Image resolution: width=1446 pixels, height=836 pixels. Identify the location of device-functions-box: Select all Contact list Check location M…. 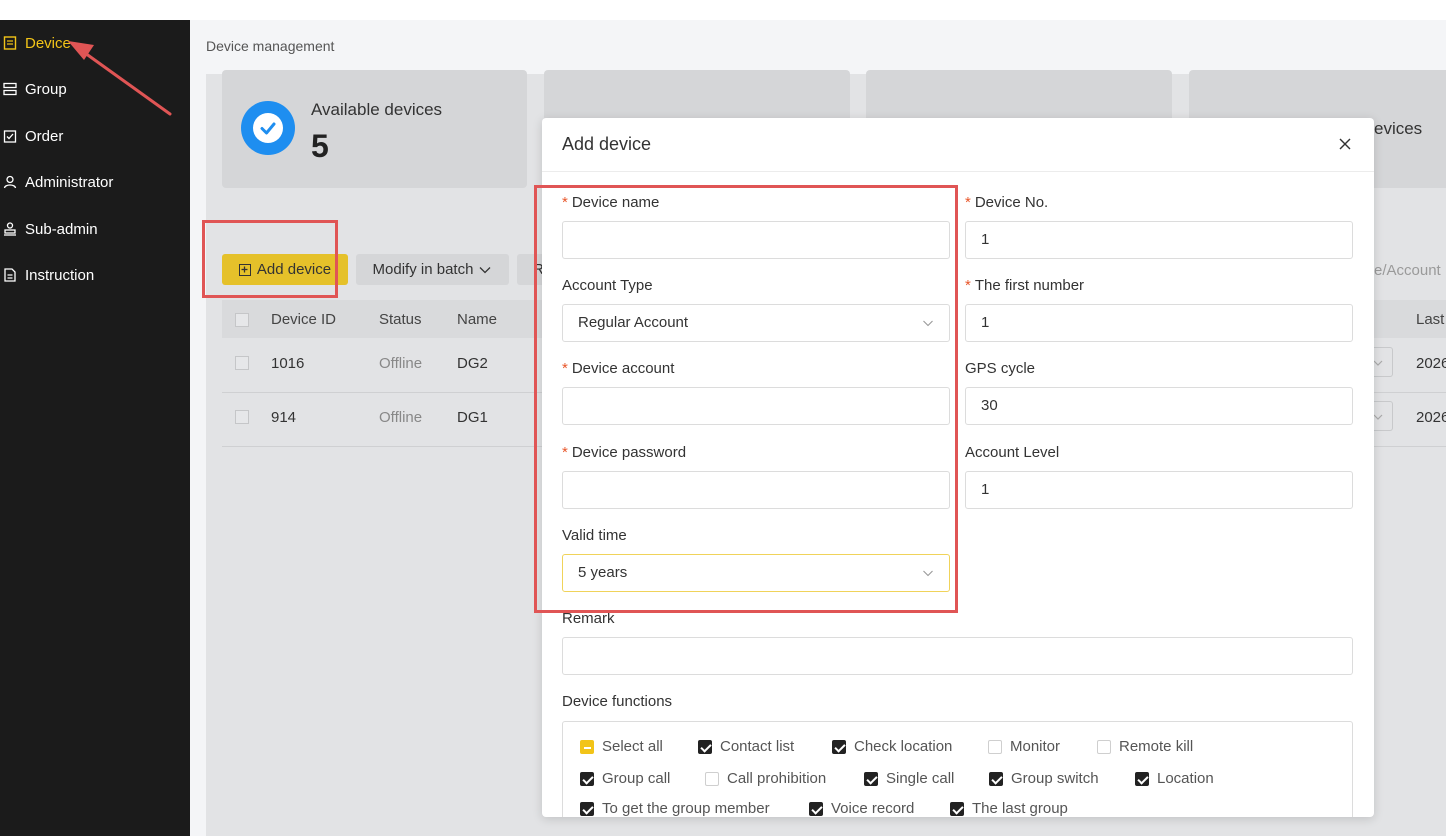
(957, 769).